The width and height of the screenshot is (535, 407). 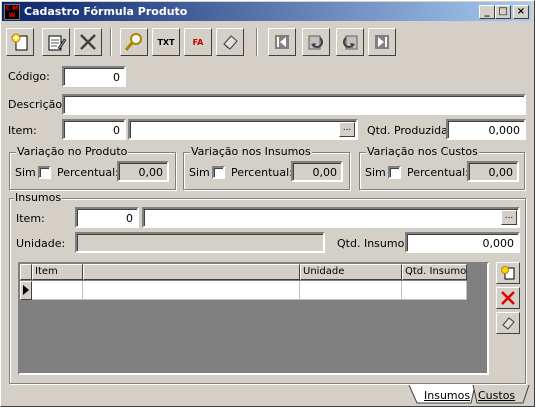 I want to click on delete-record-button, so click(x=88, y=42).